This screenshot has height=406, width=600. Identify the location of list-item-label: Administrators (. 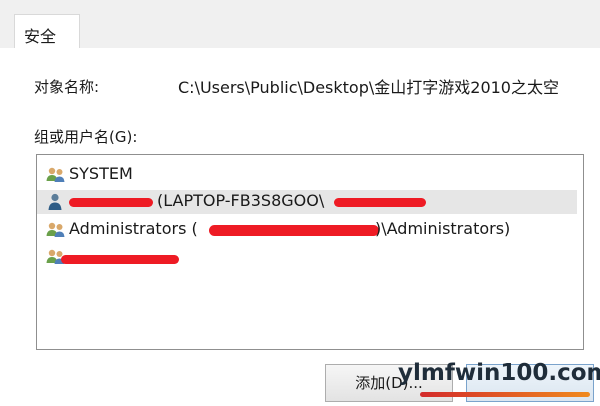
(133, 228).